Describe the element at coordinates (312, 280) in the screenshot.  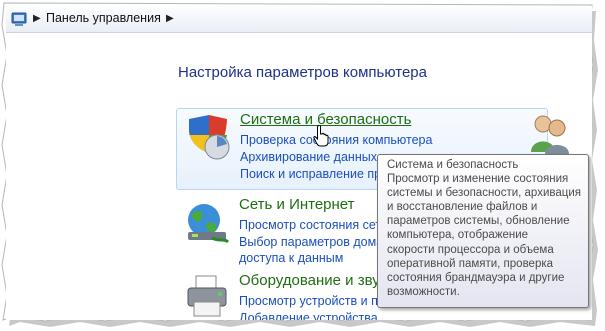
I see `category-title-hardware-sound: Оборудование и звук` at that location.